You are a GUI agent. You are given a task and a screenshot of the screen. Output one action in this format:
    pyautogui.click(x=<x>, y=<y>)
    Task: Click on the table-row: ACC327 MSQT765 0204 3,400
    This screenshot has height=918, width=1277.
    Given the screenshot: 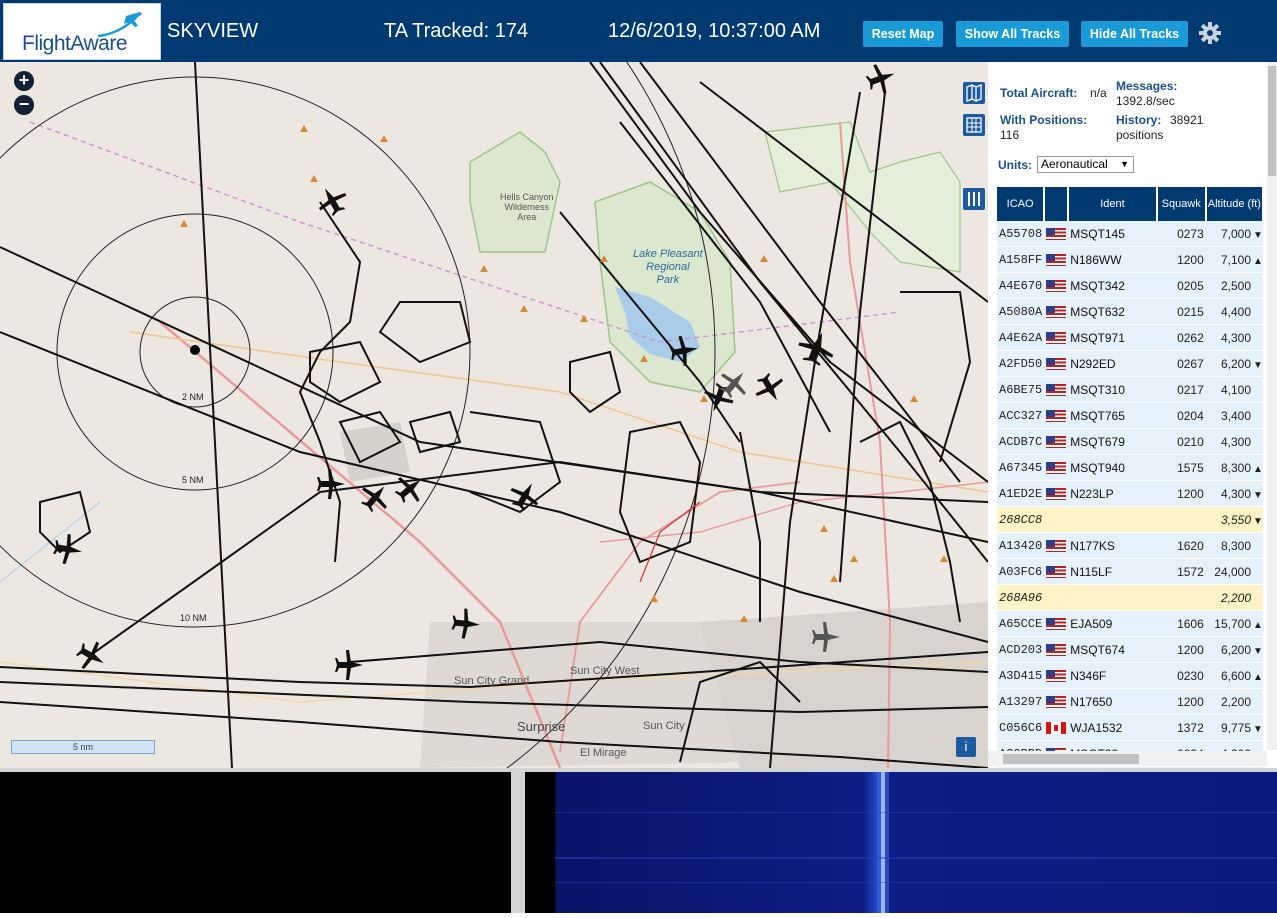 What is the action you would take?
    pyautogui.click(x=1130, y=415)
    